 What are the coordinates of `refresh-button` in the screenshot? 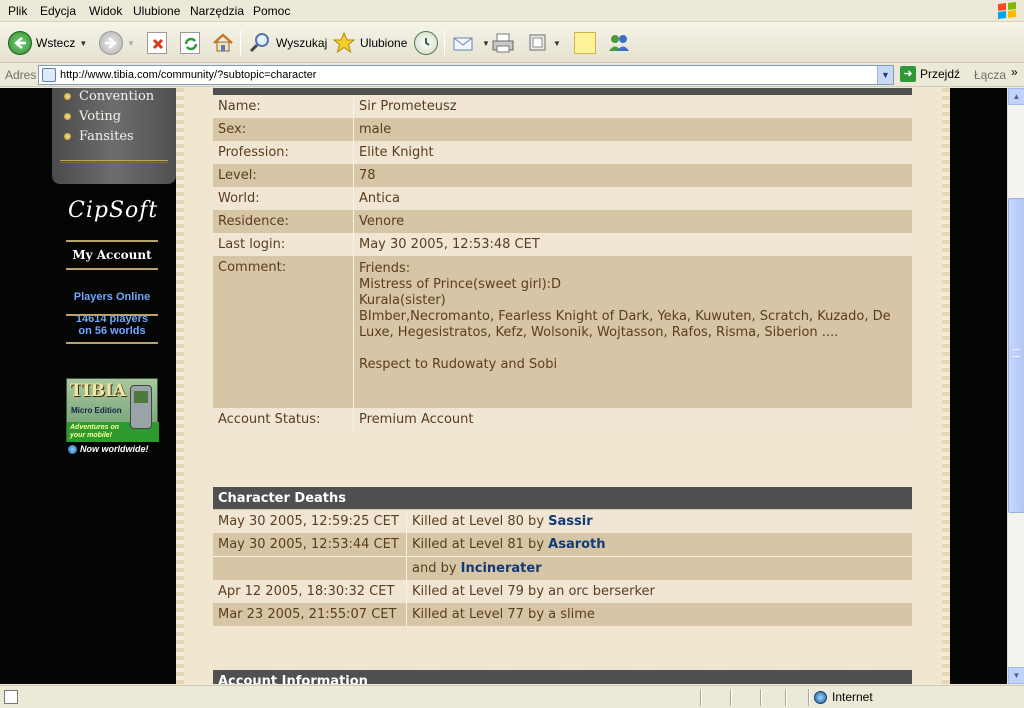 It's located at (190, 43).